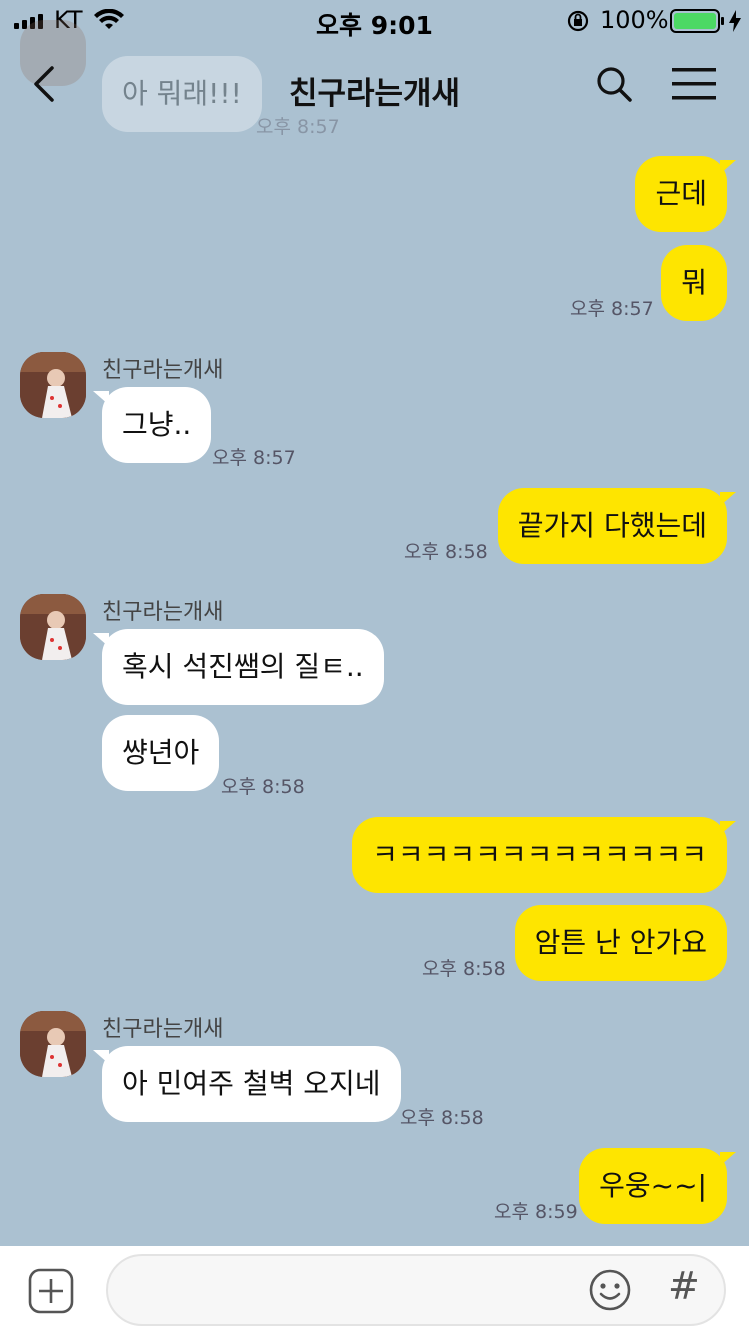  Describe the element at coordinates (238, 667) in the screenshot. I see `message-bubble: 혹시 석진쌤의 질ㅌ..` at that location.